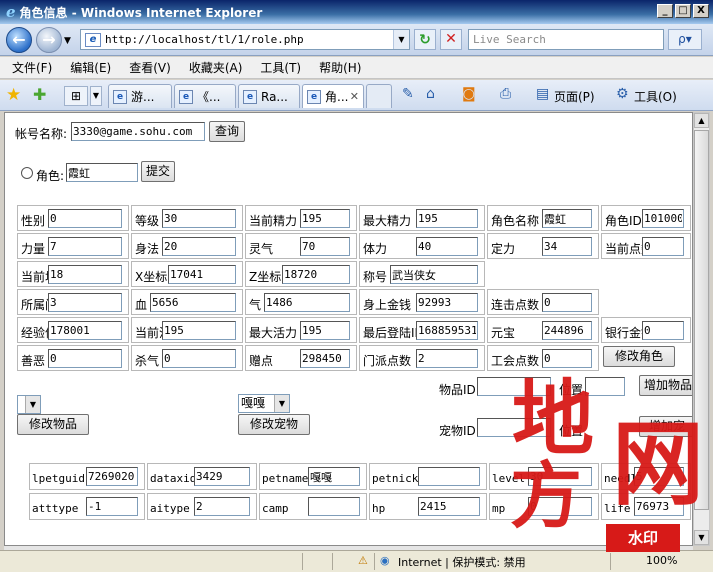 This screenshot has width=713, height=572. Describe the element at coordinates (685, 39) in the screenshot. I see `search-button: ρ▾` at that location.